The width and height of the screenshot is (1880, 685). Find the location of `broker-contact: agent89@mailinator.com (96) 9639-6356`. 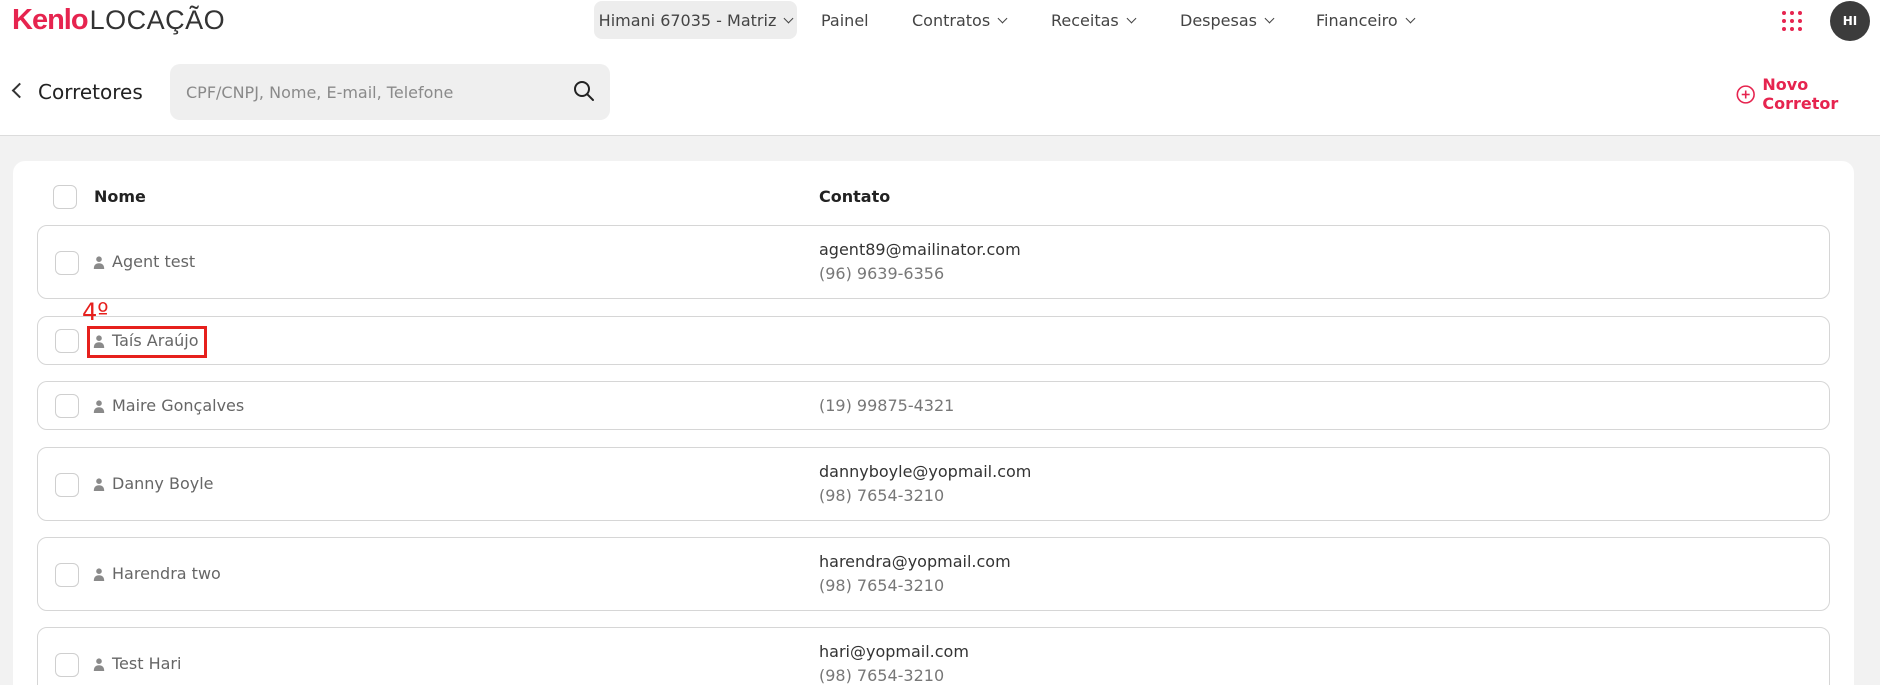

broker-contact: agent89@mailinator.com (96) 9639-6356 is located at coordinates (920, 262).